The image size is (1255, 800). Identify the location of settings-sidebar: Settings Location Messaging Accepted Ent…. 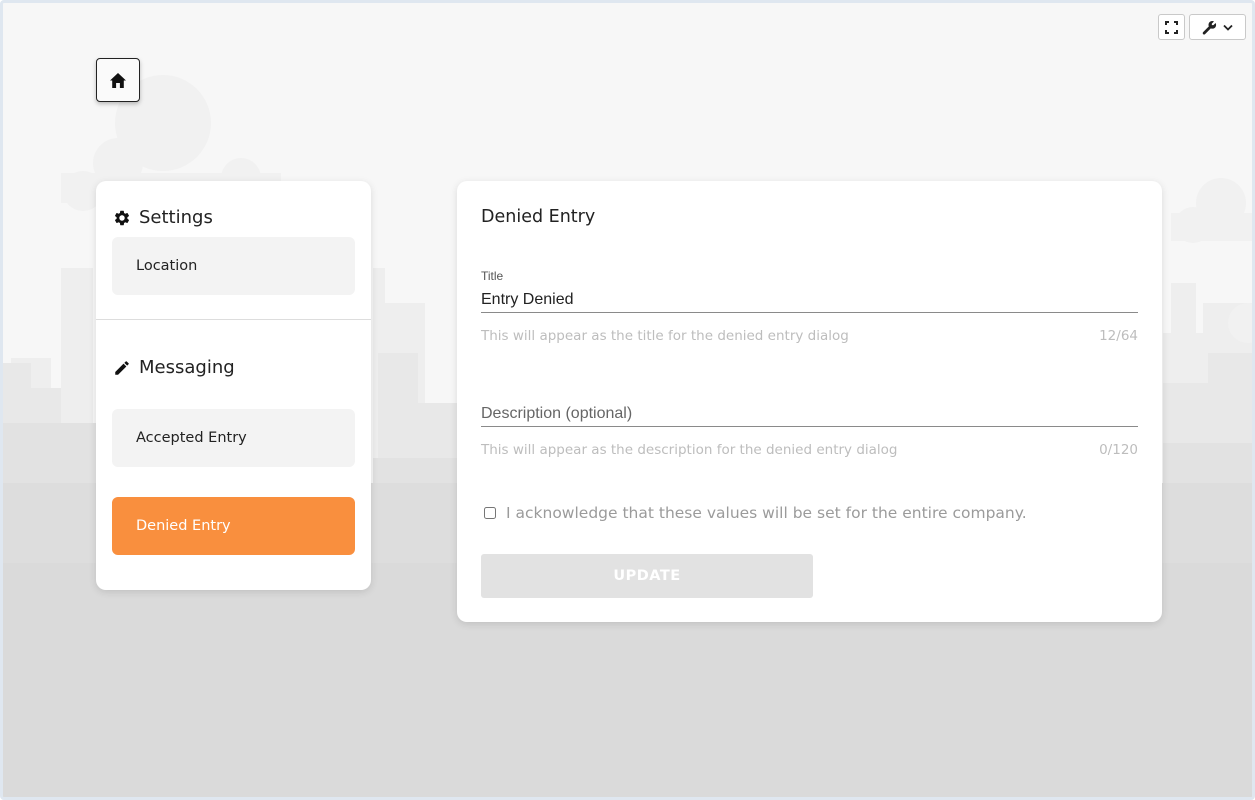
(233, 385).